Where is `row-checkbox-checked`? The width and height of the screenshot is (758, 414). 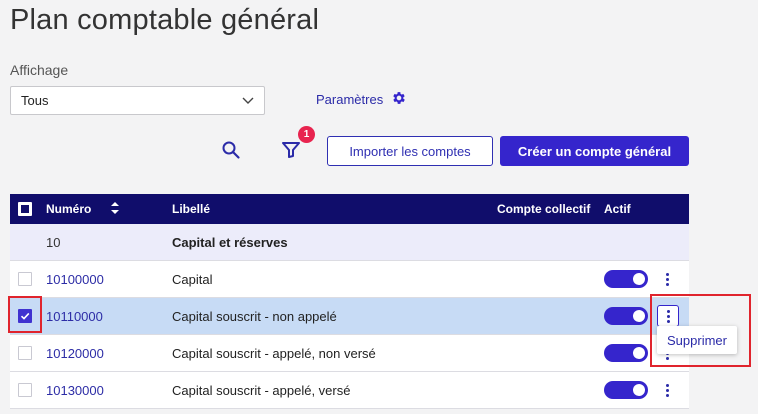 row-checkbox-checked is located at coordinates (25, 316).